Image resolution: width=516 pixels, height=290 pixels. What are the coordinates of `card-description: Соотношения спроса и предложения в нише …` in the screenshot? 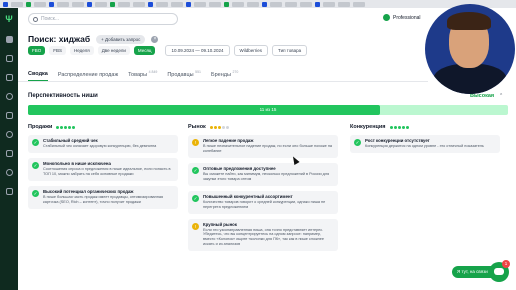 It's located at (107, 171).